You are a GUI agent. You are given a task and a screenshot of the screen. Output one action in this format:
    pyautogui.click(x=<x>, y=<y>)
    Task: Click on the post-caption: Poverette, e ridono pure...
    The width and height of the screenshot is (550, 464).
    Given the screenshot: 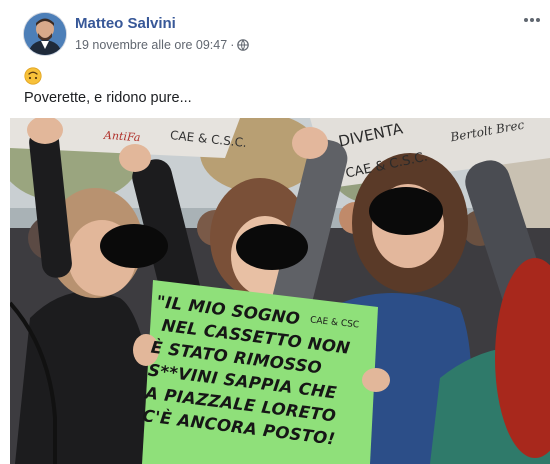 What is the action you would take?
    pyautogui.click(x=108, y=98)
    